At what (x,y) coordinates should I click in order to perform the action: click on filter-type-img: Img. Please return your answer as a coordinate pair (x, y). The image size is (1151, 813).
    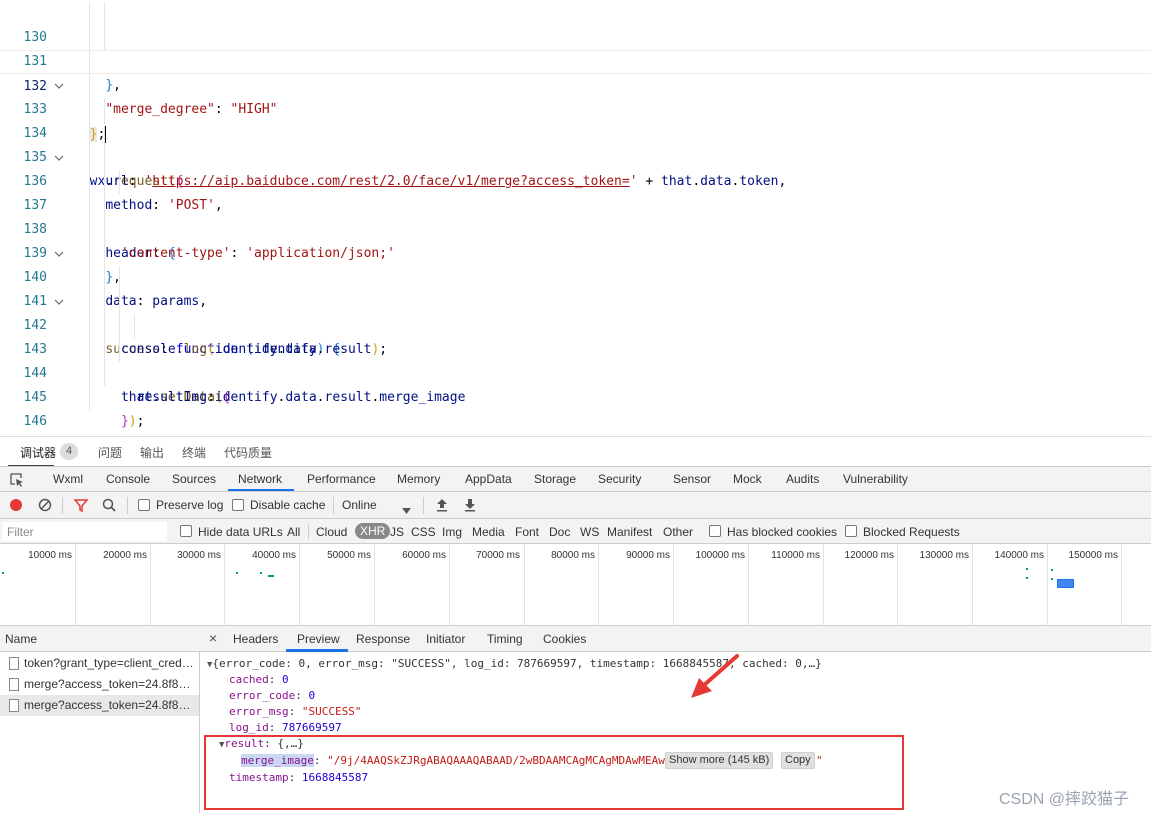
    Looking at the image, I should click on (452, 532).